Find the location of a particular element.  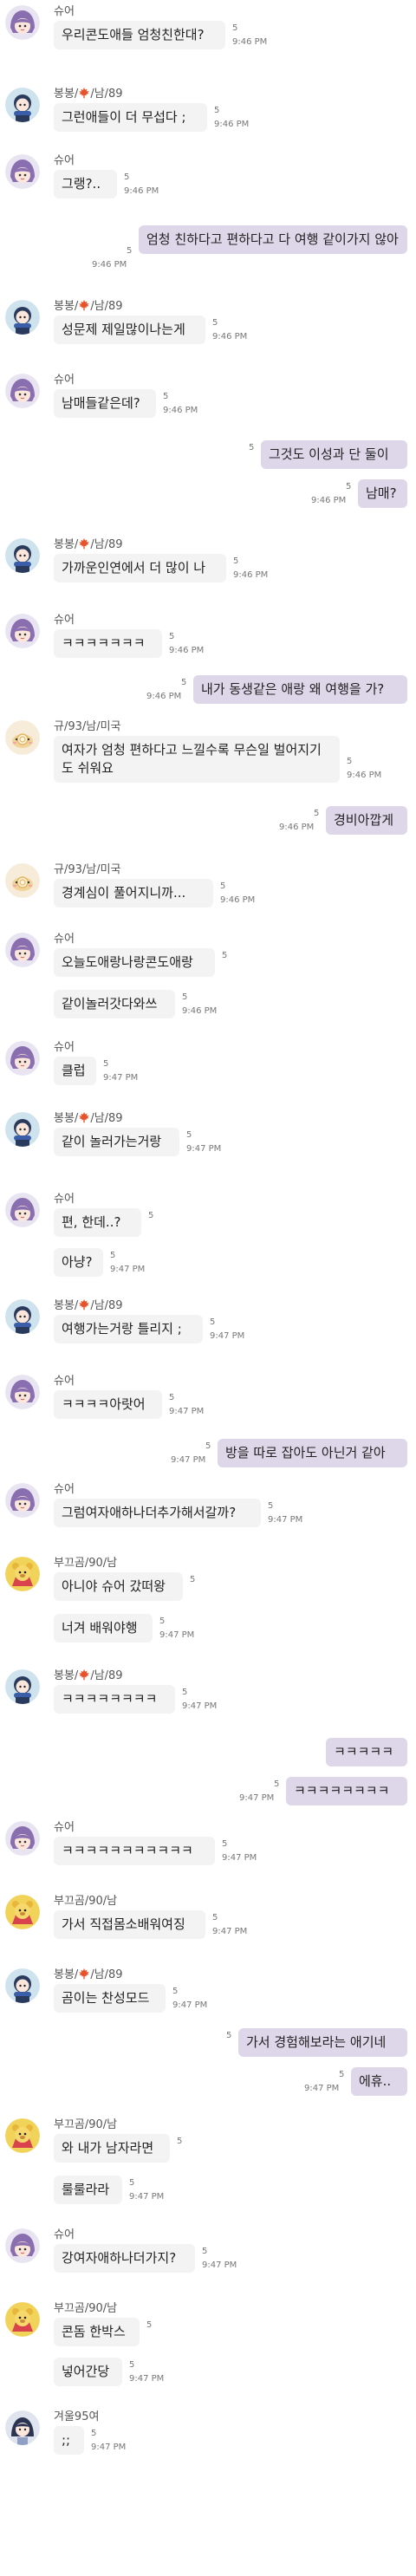

my-message-bubble: 내가 동생같은 애랑 왜 여행을 가? is located at coordinates (300, 689).